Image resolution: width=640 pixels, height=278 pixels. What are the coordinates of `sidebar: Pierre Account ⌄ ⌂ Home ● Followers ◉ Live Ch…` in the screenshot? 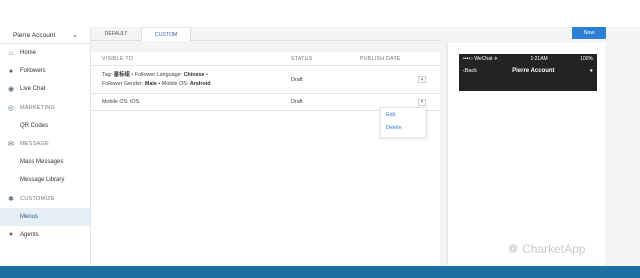 It's located at (45, 146).